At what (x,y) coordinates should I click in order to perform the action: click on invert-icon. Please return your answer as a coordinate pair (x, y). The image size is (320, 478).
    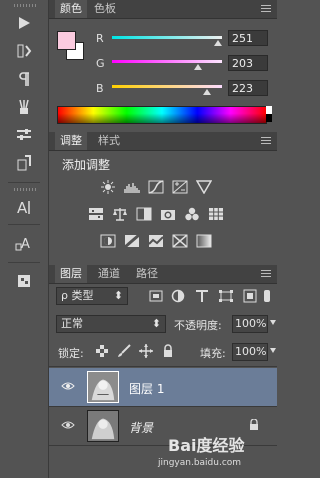
    Looking at the image, I should click on (108, 241).